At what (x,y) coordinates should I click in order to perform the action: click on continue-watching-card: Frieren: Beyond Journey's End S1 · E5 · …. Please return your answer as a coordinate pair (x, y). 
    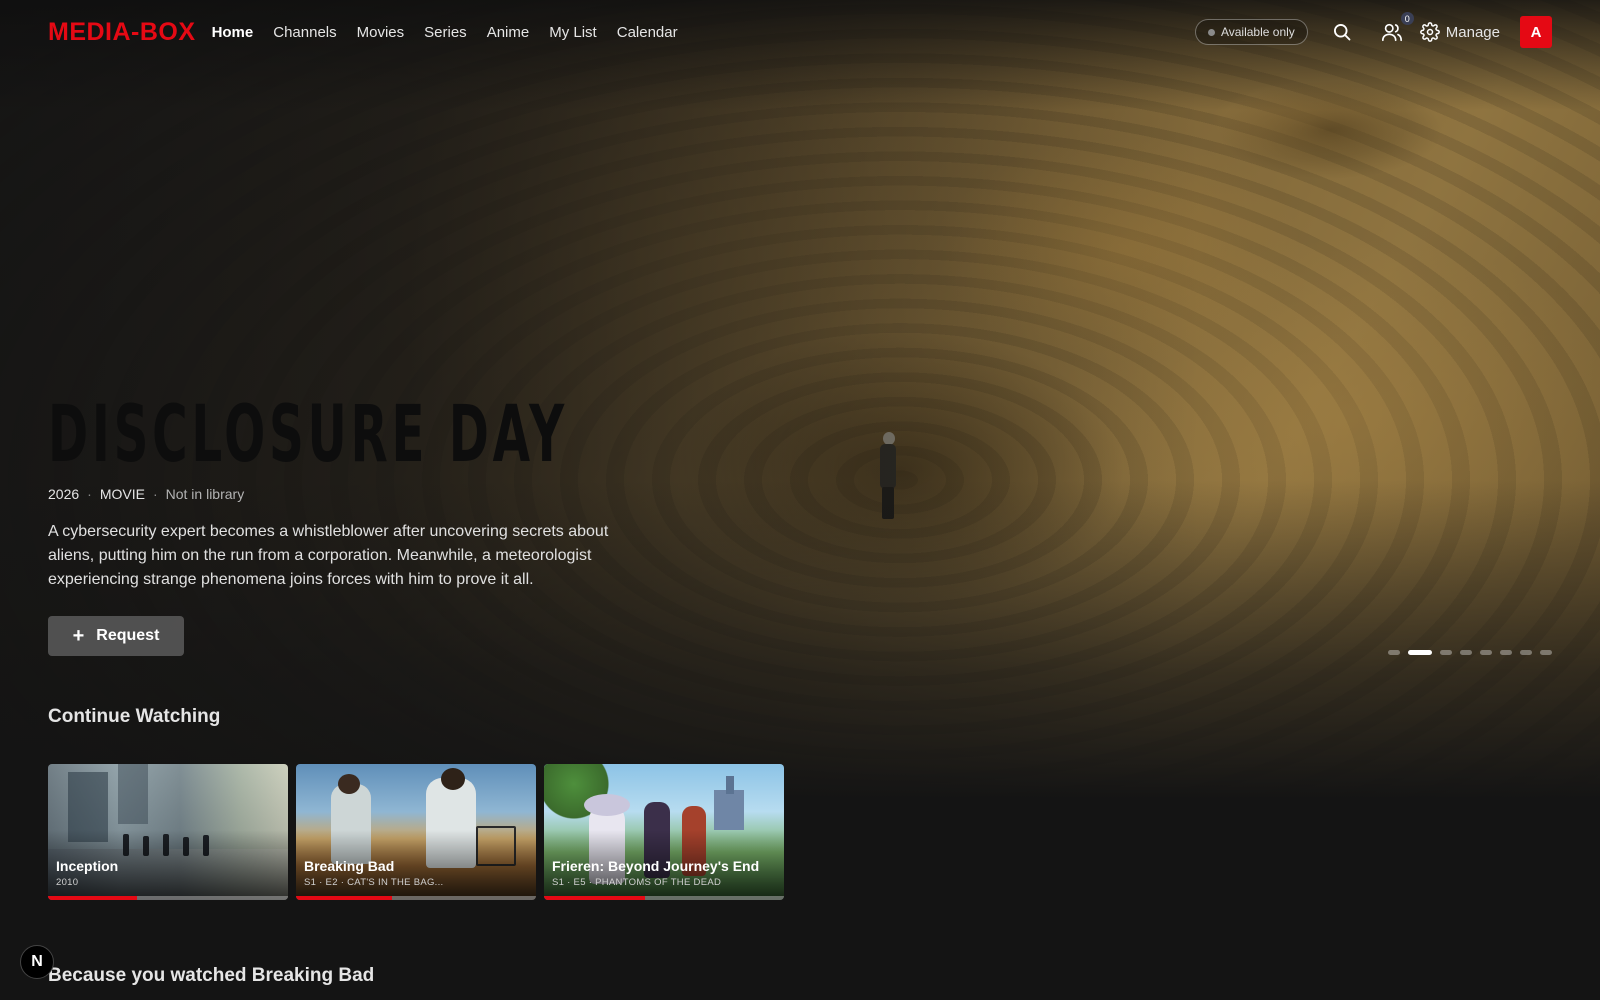
    Looking at the image, I should click on (664, 832).